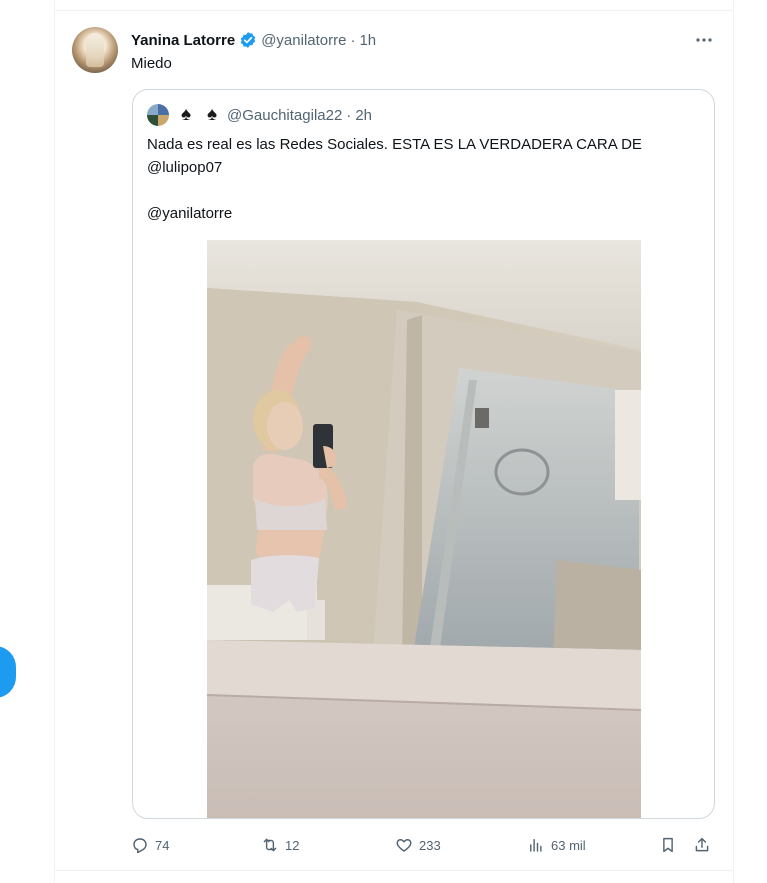  What do you see at coordinates (418, 845) in the screenshot?
I see `like-button: 233` at bounding box center [418, 845].